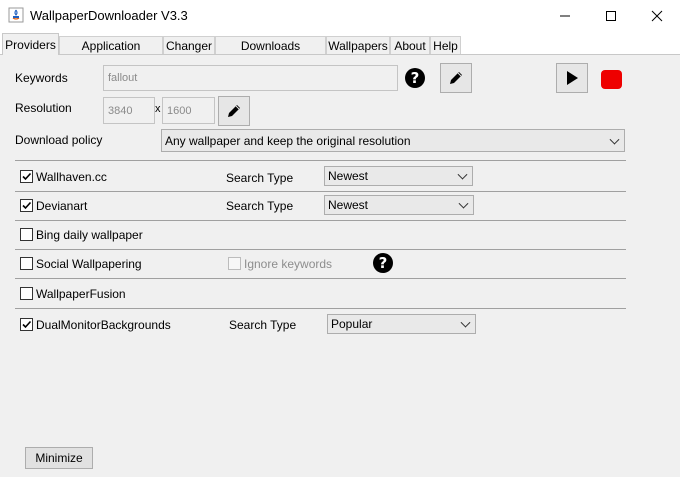 The width and height of the screenshot is (680, 477). I want to click on minimize-window-button, so click(565, 15).